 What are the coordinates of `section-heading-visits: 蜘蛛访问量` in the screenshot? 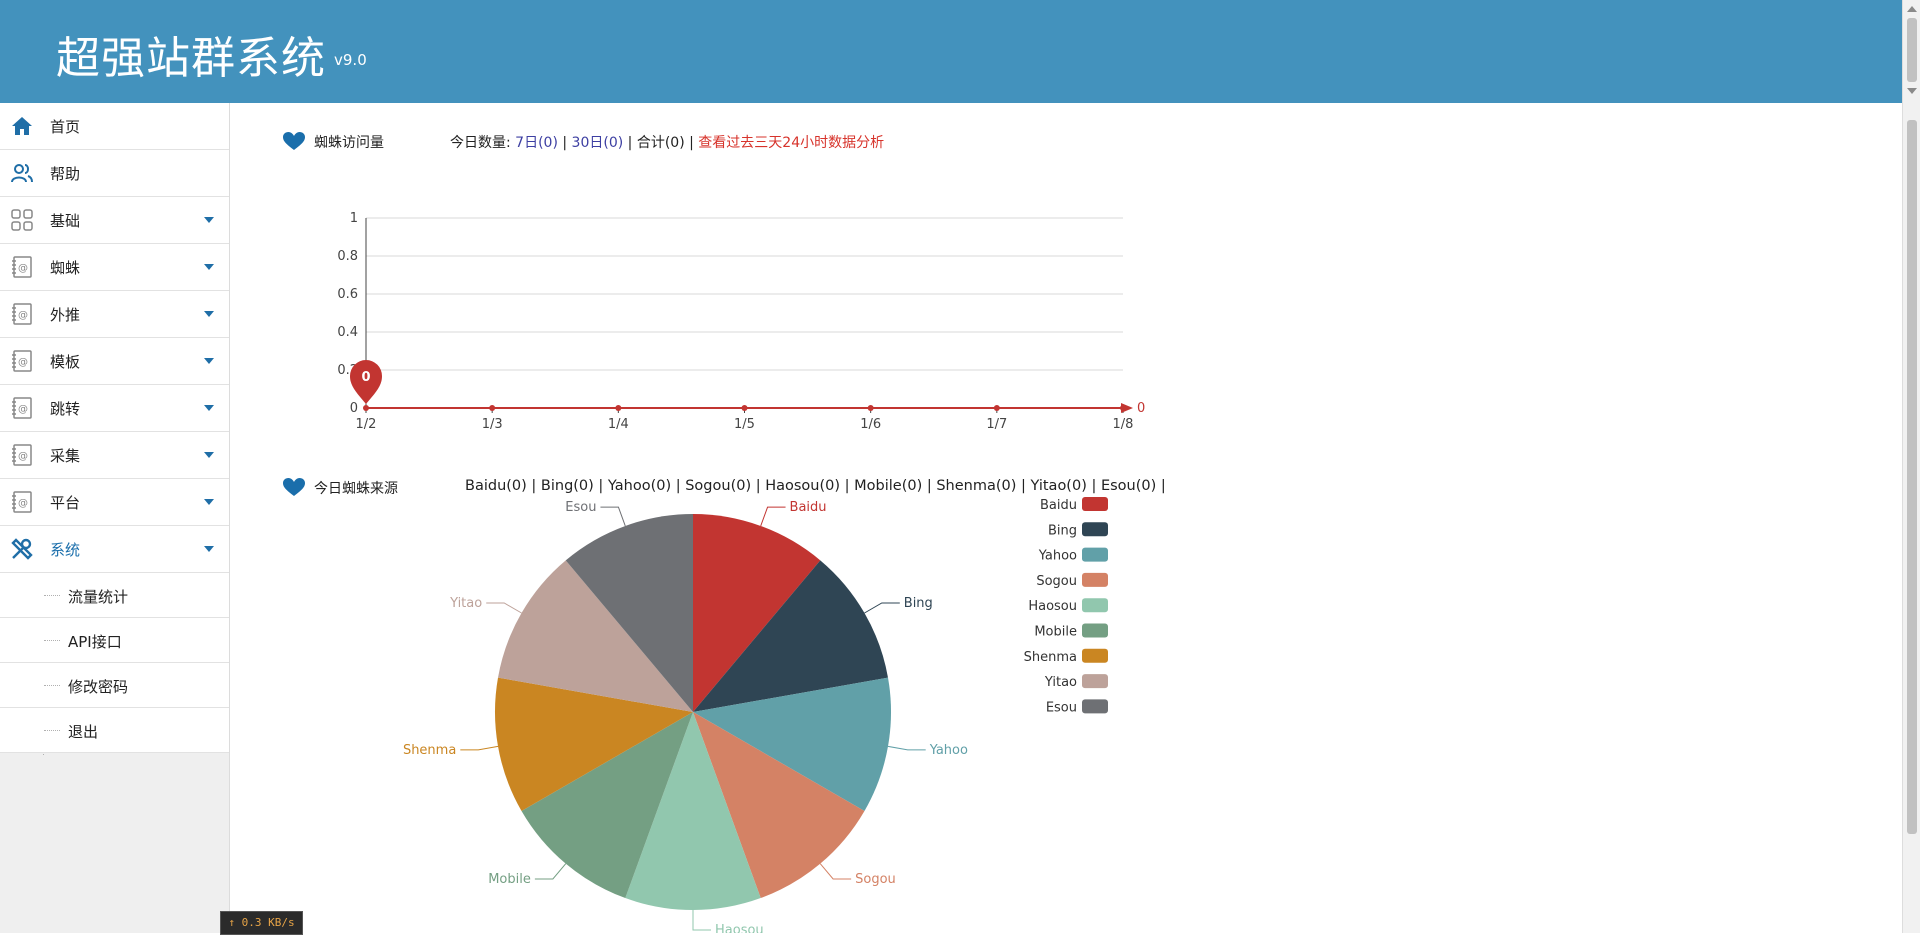 It's located at (349, 143).